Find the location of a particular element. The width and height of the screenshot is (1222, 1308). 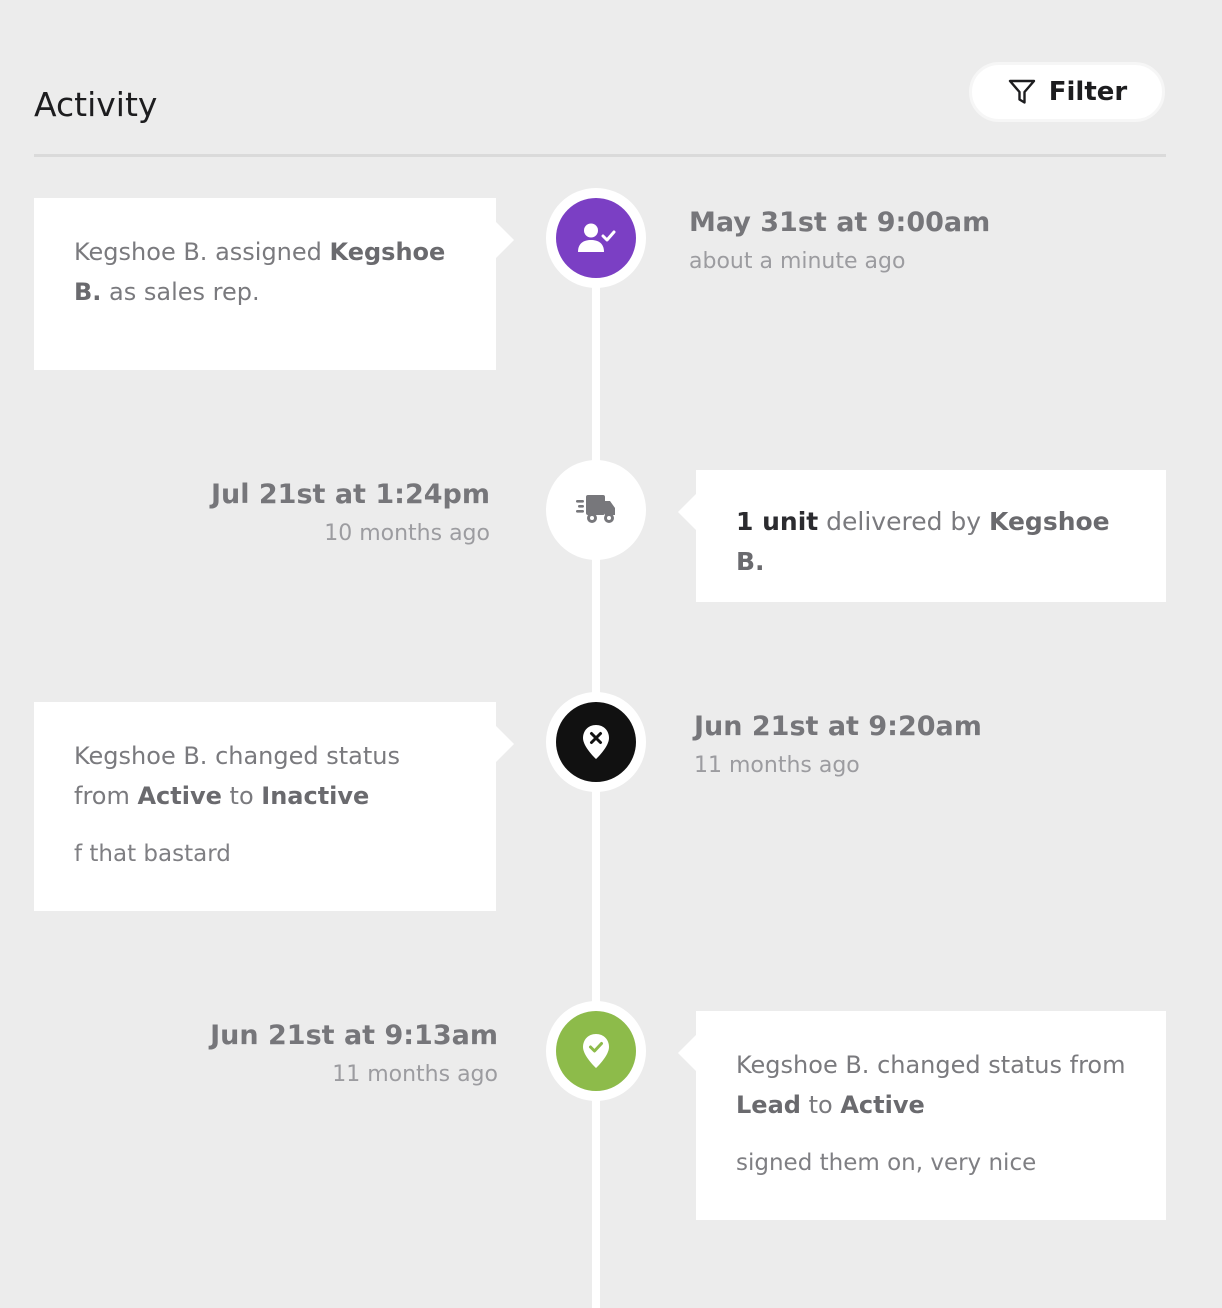

activity-date: Jun 21st at 9:20am is located at coordinates (838, 726).